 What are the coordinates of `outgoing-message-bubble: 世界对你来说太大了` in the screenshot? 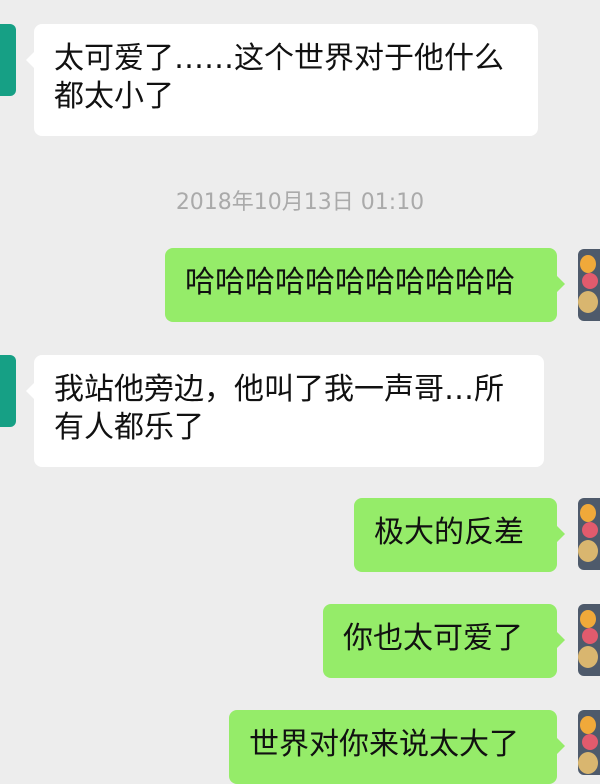 It's located at (397, 747).